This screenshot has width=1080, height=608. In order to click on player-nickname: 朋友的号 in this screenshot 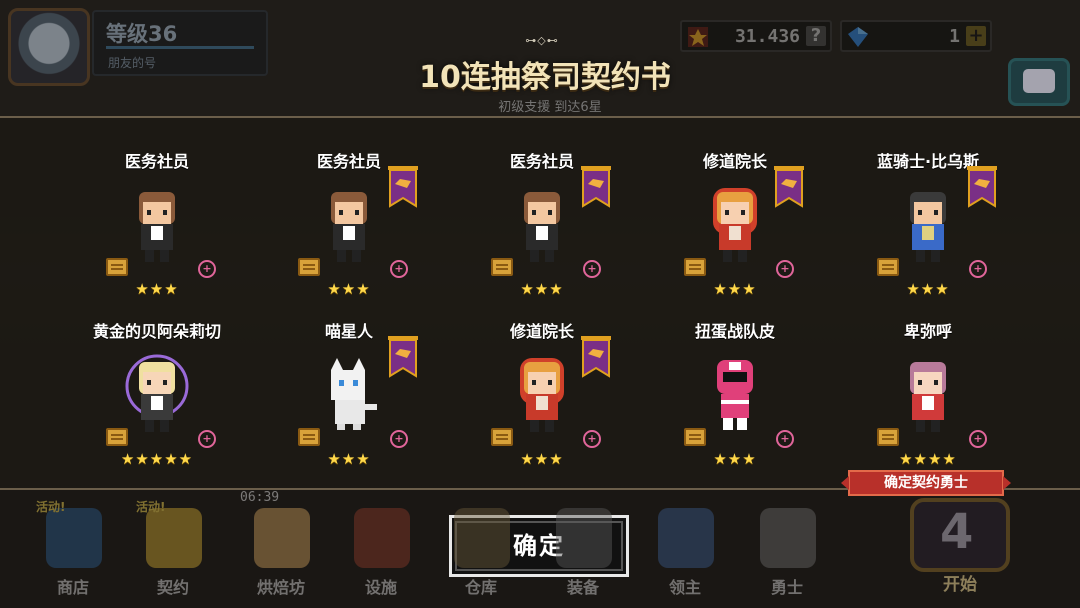, I will do `click(132, 63)`.